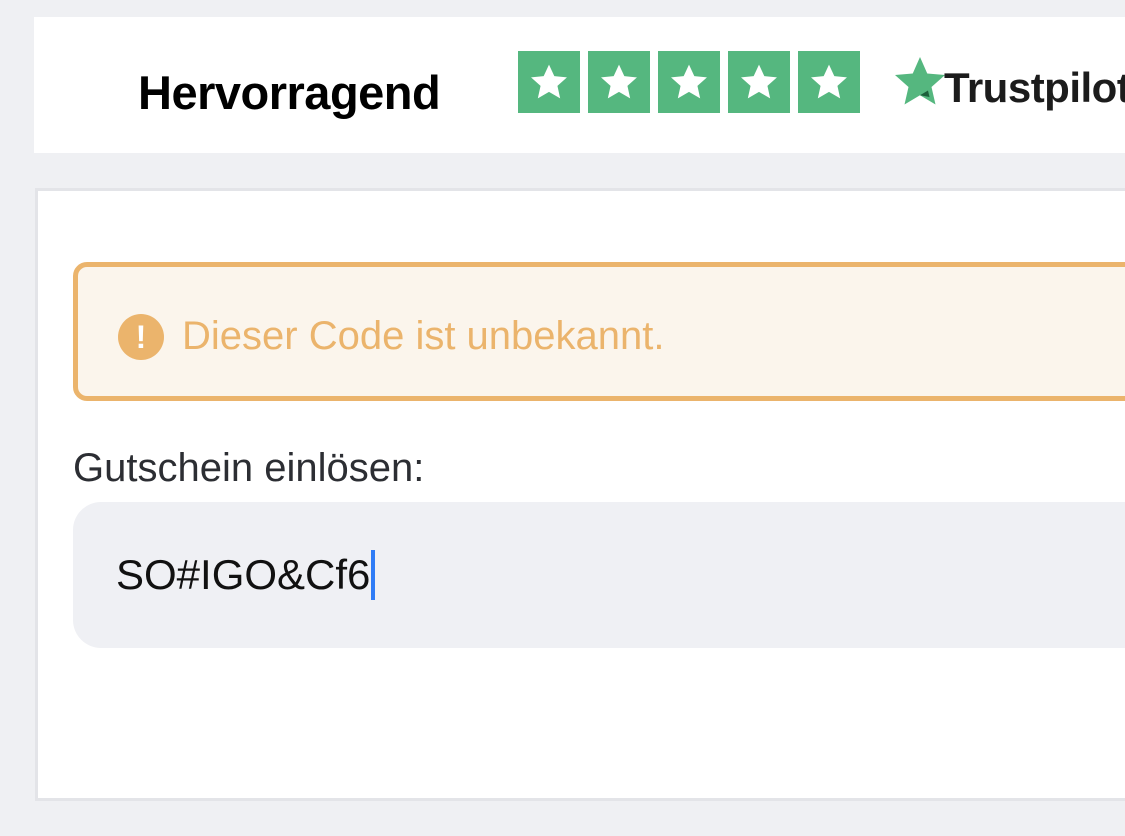 This screenshot has height=836, width=1125. Describe the element at coordinates (249, 468) in the screenshot. I see `voucher-label: Gutschein einlösen:` at that location.